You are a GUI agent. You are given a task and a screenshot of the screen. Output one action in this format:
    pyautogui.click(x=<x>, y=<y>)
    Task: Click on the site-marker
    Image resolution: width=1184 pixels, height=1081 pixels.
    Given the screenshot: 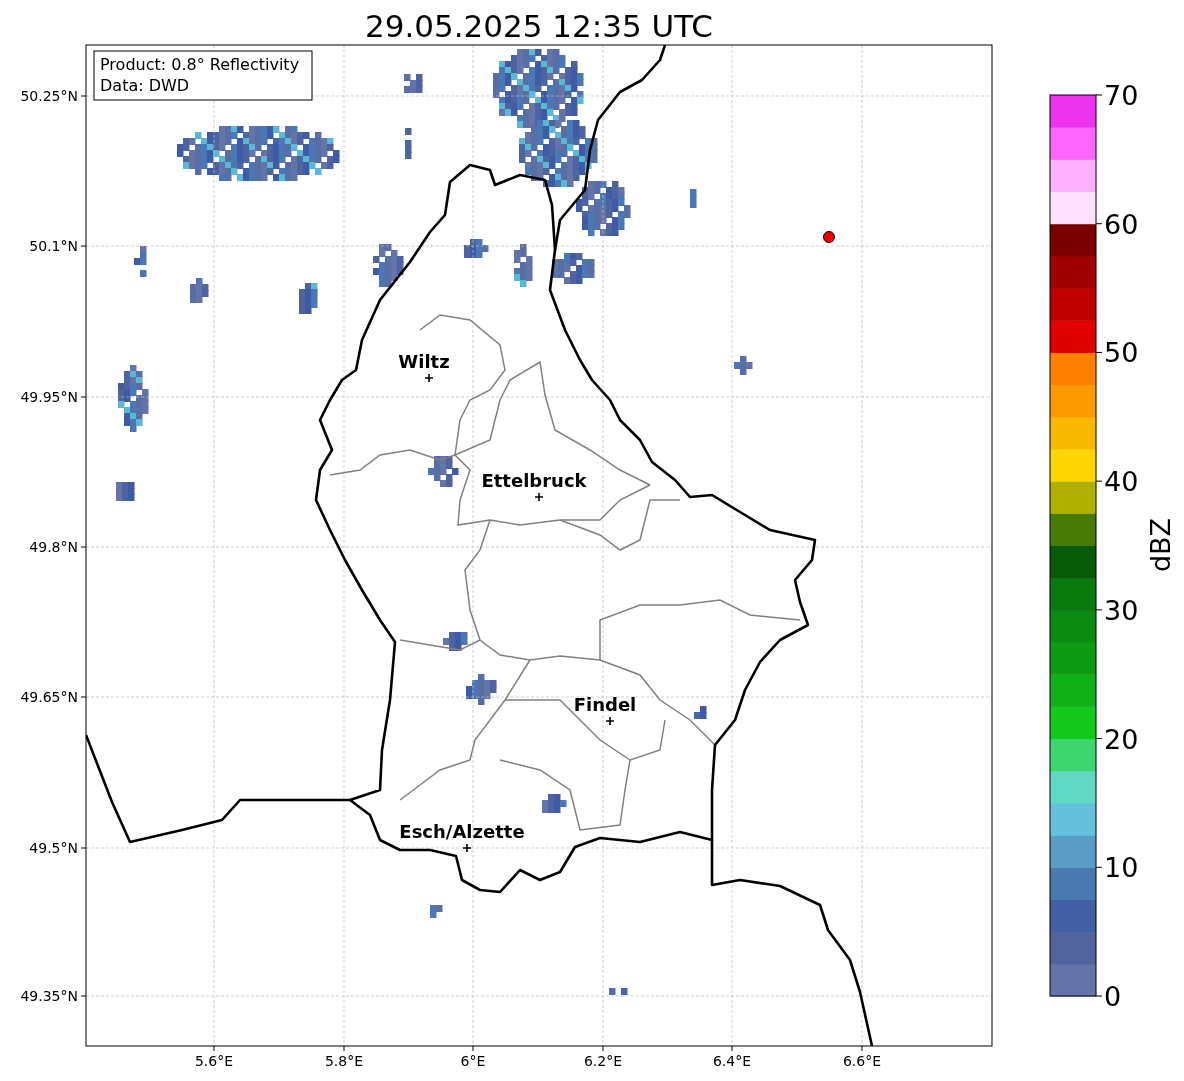 What is the action you would take?
    pyautogui.click(x=829, y=237)
    